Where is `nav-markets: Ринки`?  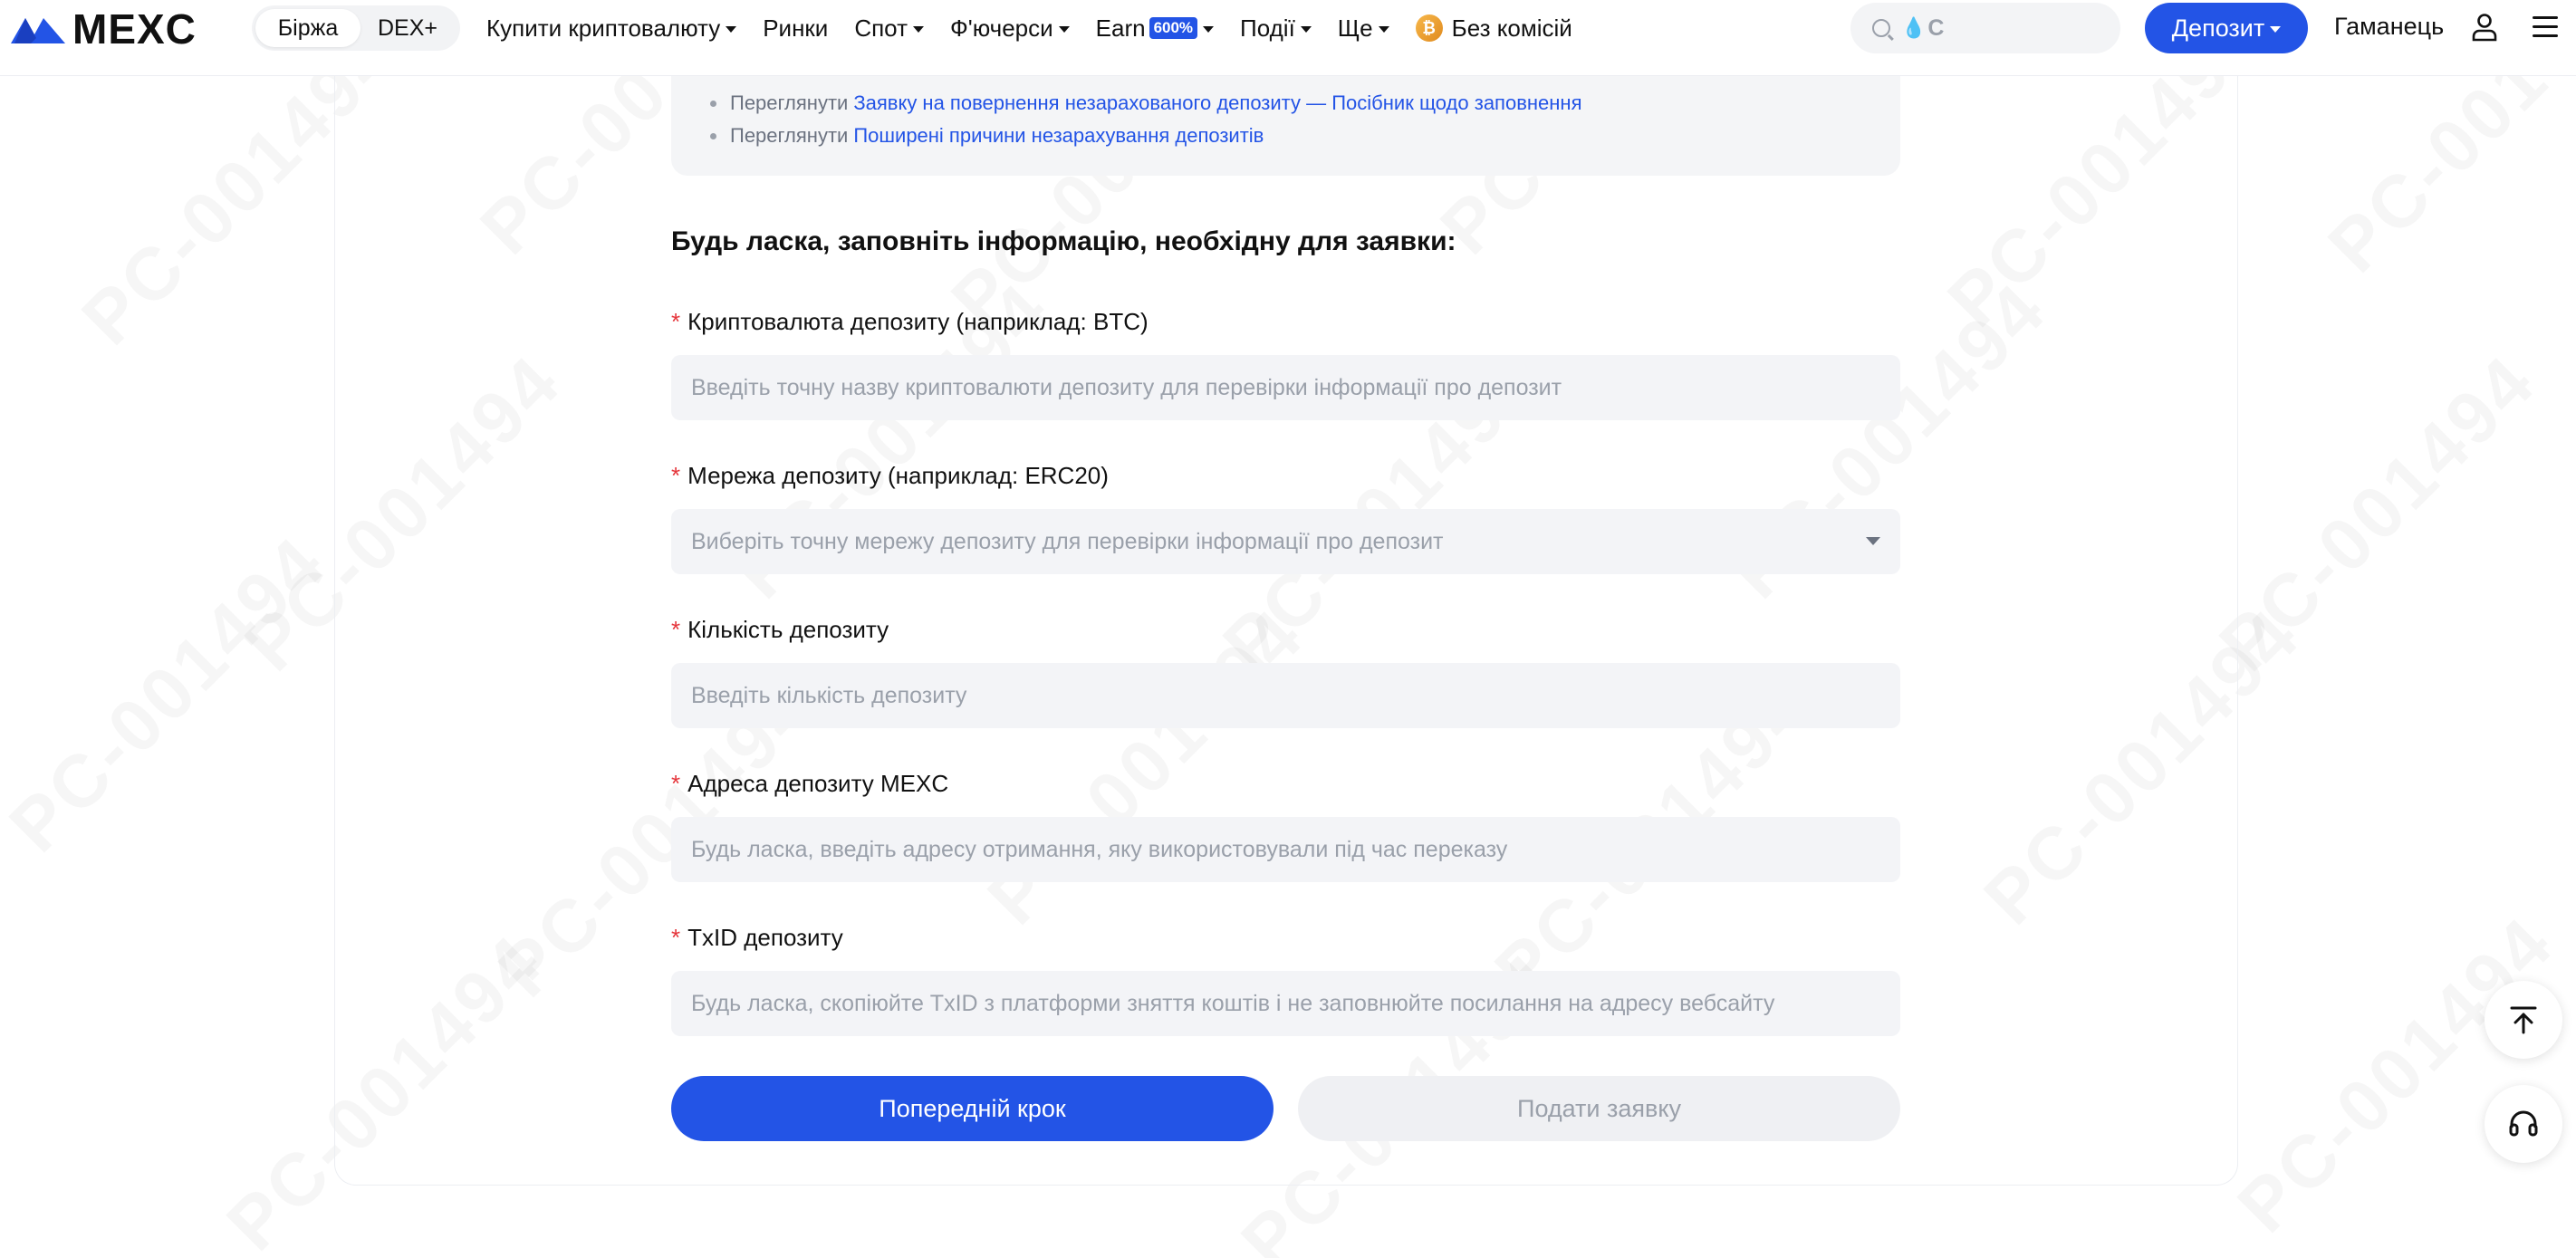 nav-markets: Ринки is located at coordinates (795, 28).